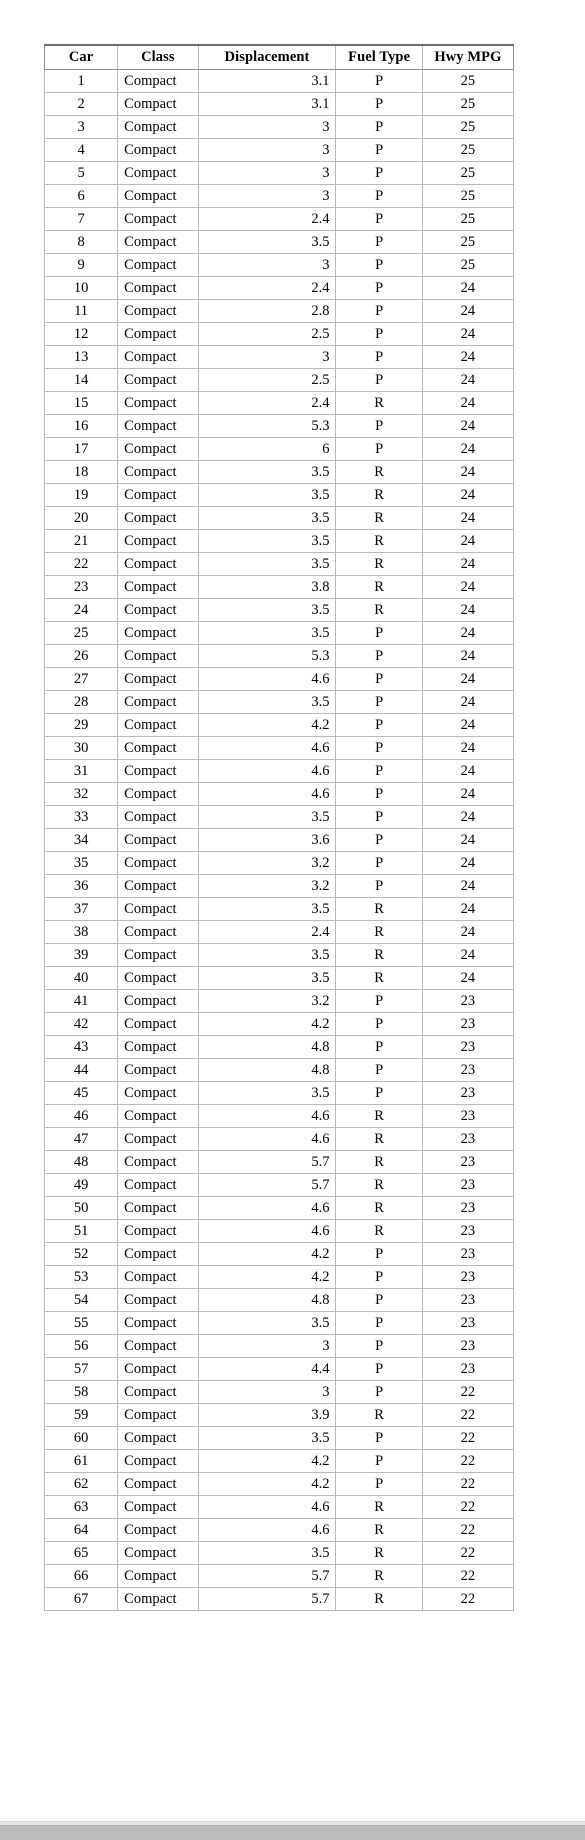  What do you see at coordinates (279, 357) in the screenshot?
I see `table-row: 13 Compact 3 P 24` at bounding box center [279, 357].